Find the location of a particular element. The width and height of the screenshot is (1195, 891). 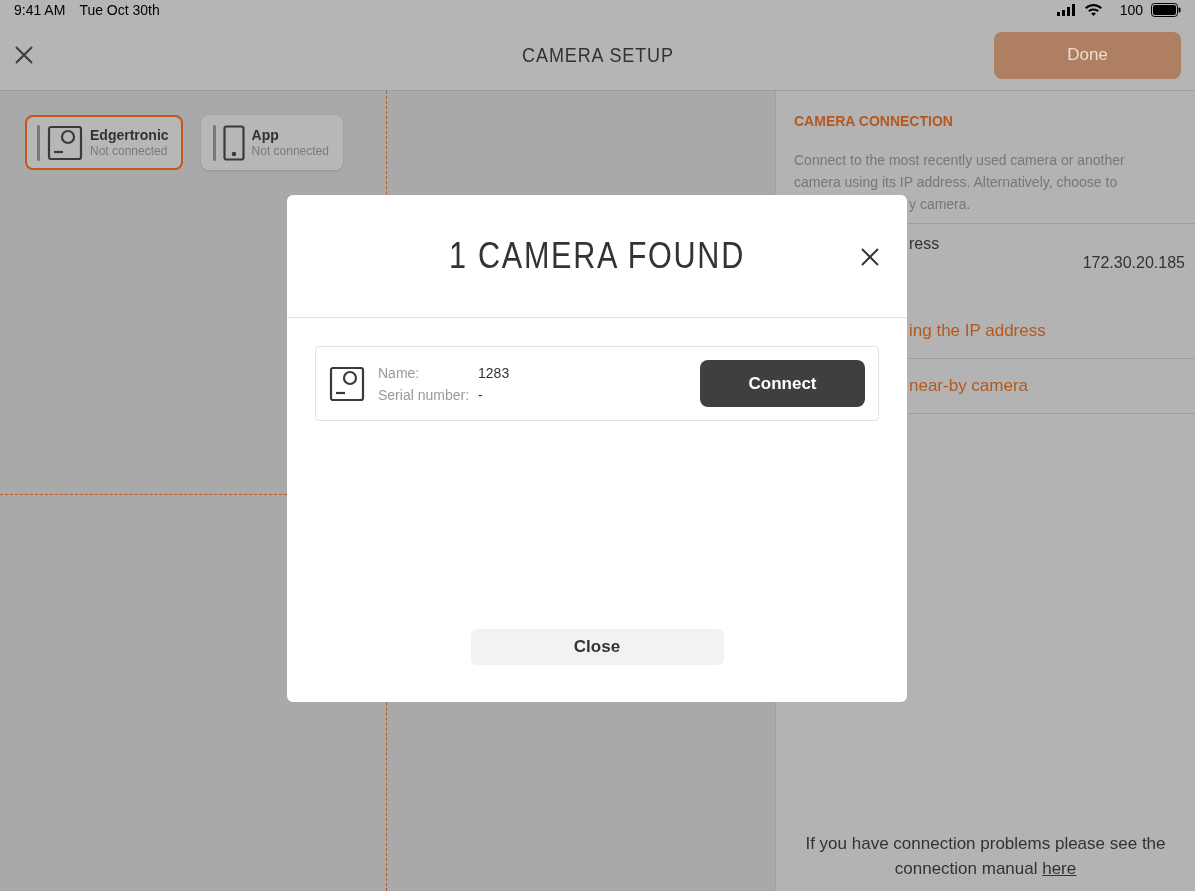

serial-label: Serial number: is located at coordinates (424, 395).